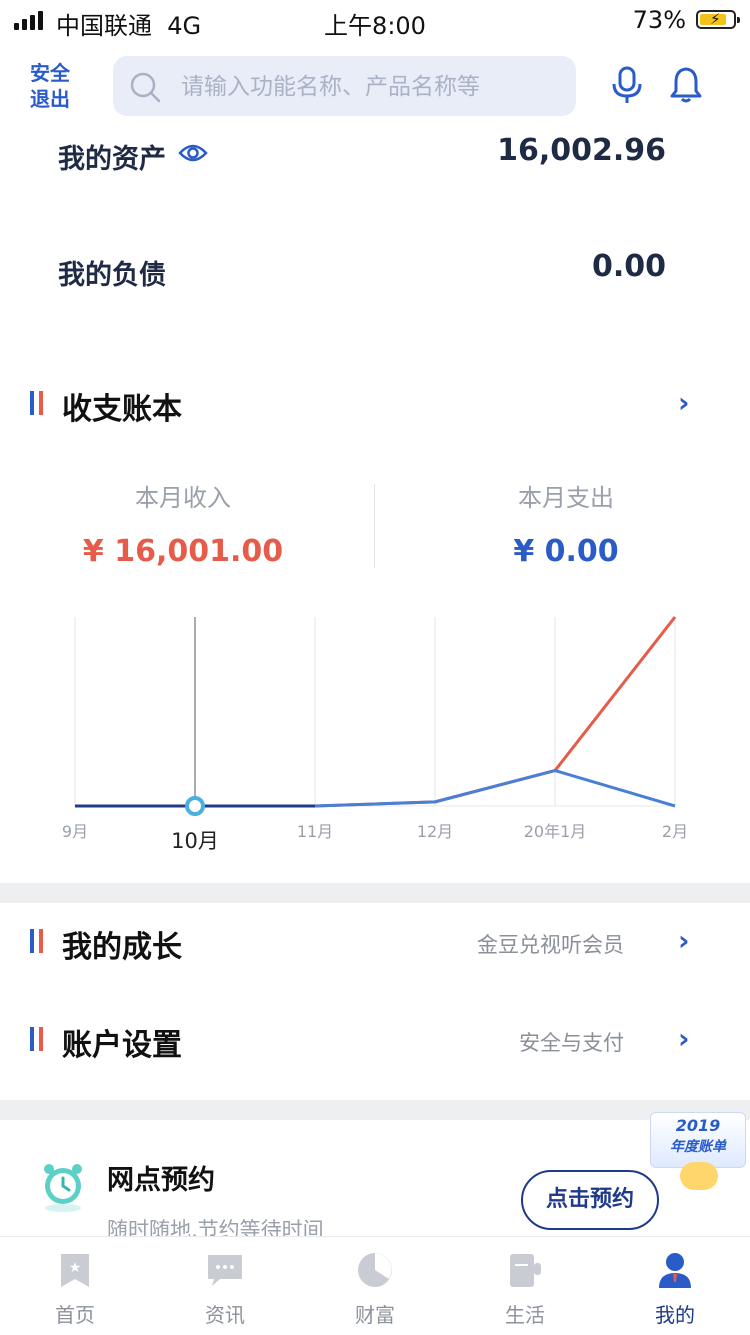  Describe the element at coordinates (195, 841) in the screenshot. I see `chart-tick-label: 10月` at that location.